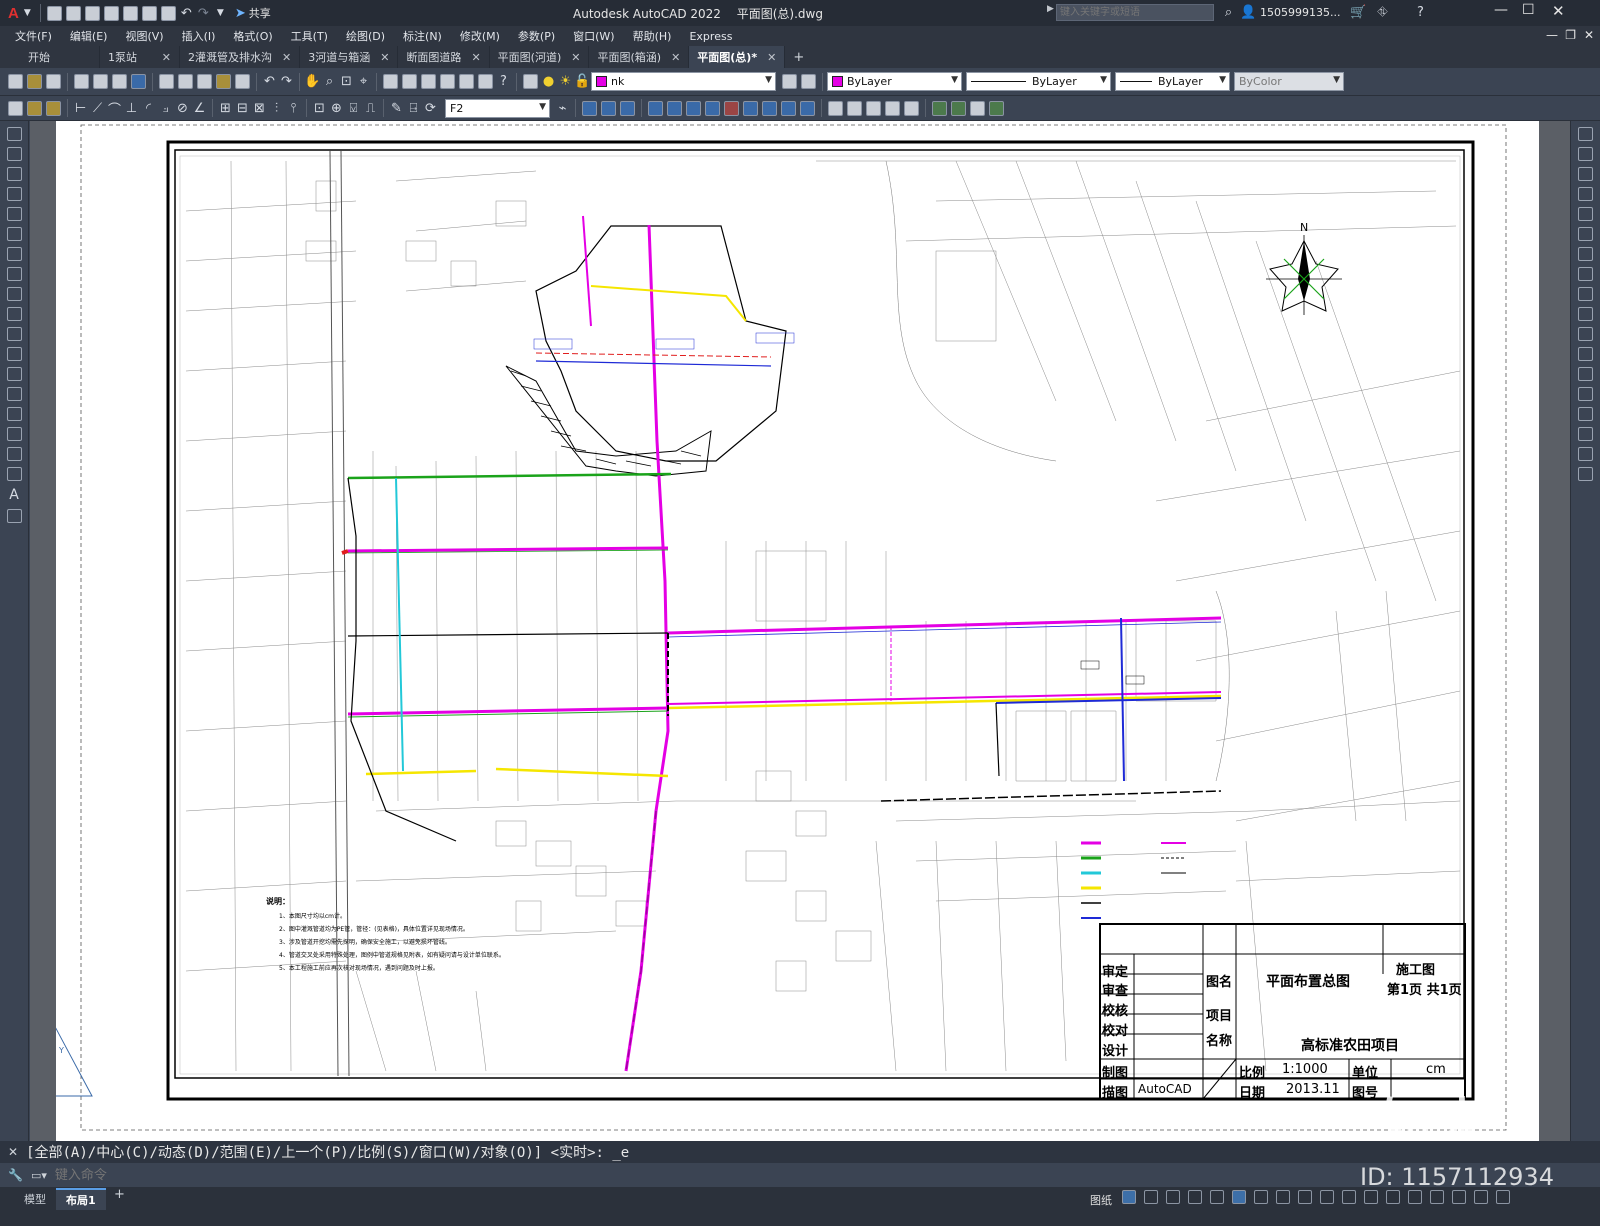  Describe the element at coordinates (148, 108) in the screenshot. I see `radius-icon: ◜` at that location.